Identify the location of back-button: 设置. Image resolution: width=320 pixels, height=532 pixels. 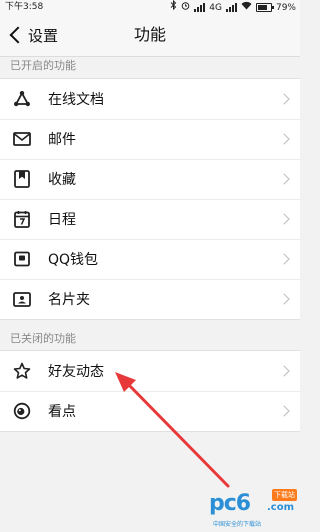
(32, 35).